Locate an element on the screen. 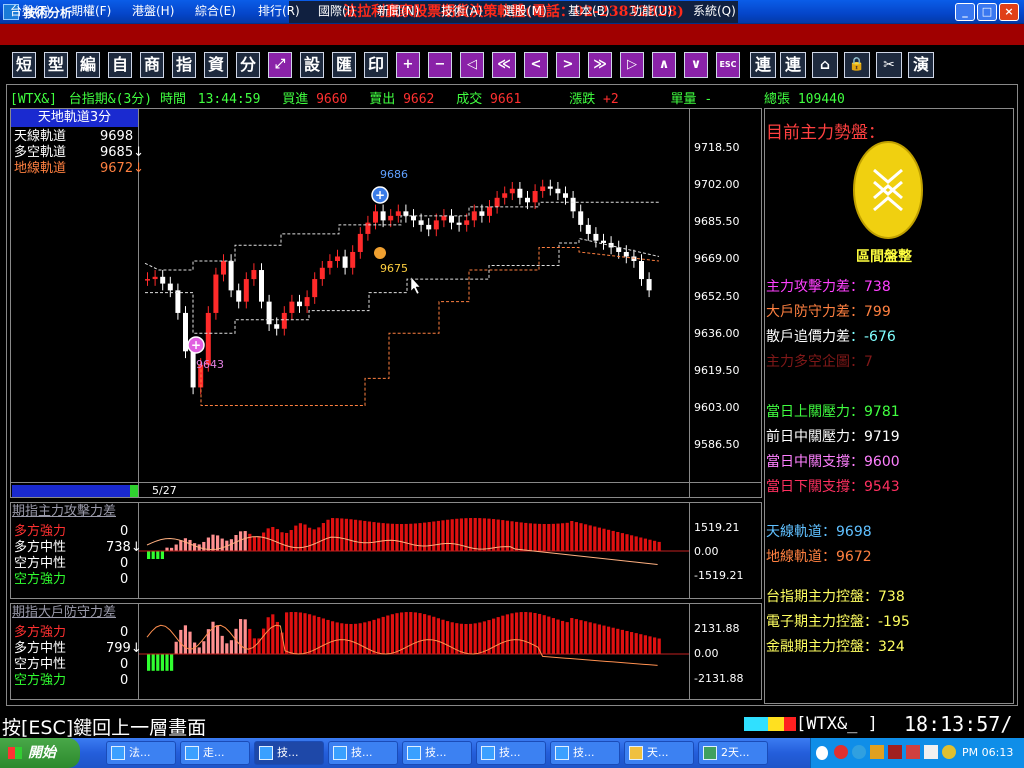 The image size is (1024, 768). scroll-bar is located at coordinates (75, 491).